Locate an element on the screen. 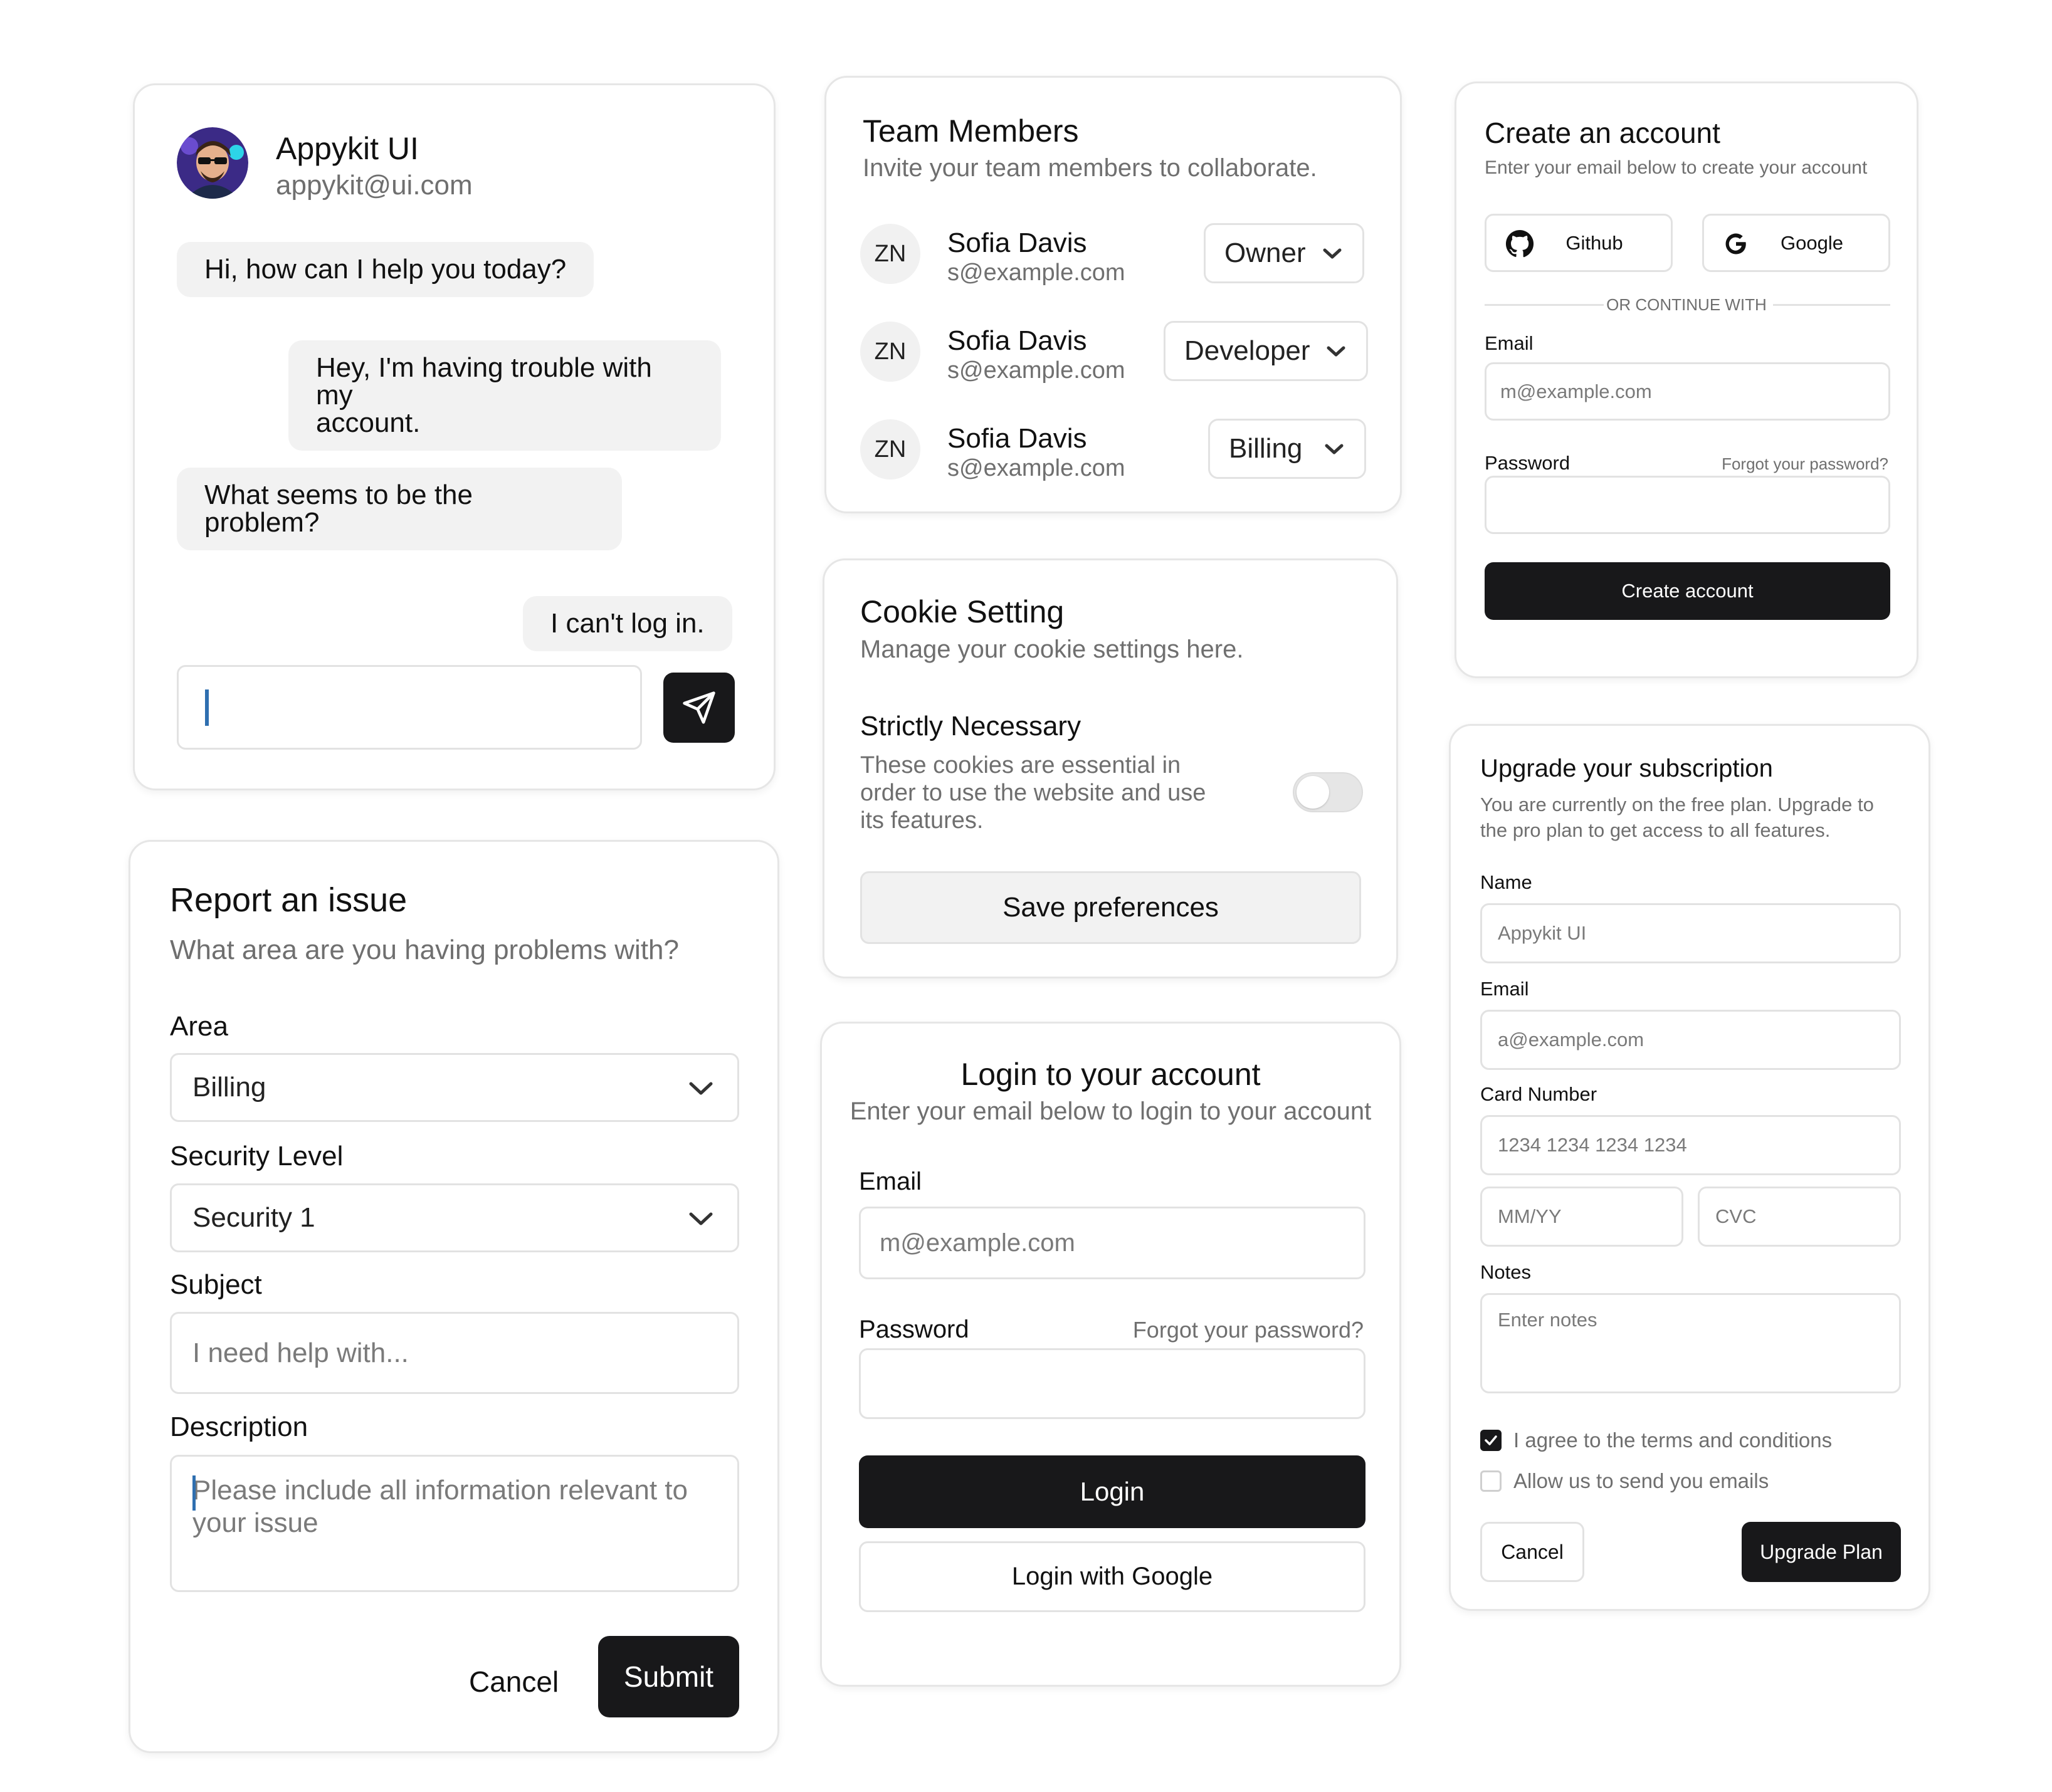 This screenshot has width=2052, height=1792. email-input: a@example.com is located at coordinates (1691, 1040).